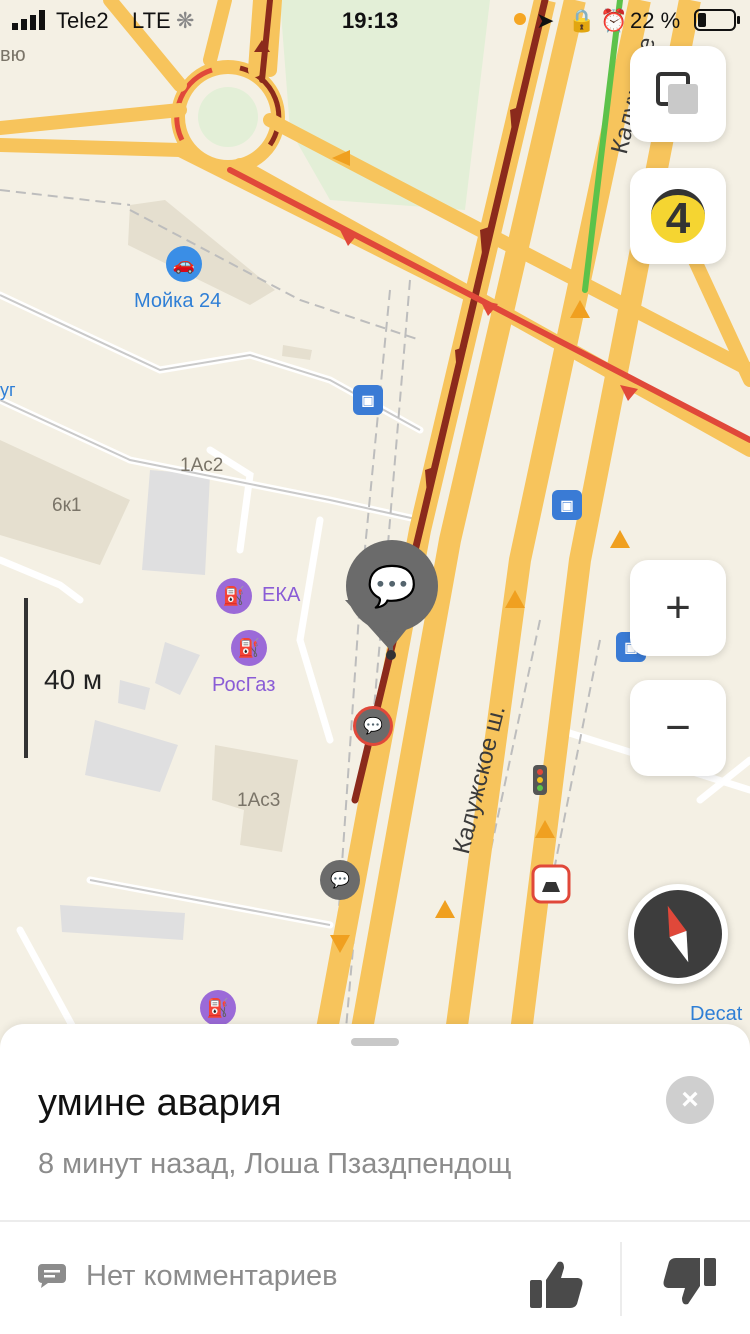 The height and width of the screenshot is (1334, 750). I want to click on plus-icon: +, so click(678, 607).